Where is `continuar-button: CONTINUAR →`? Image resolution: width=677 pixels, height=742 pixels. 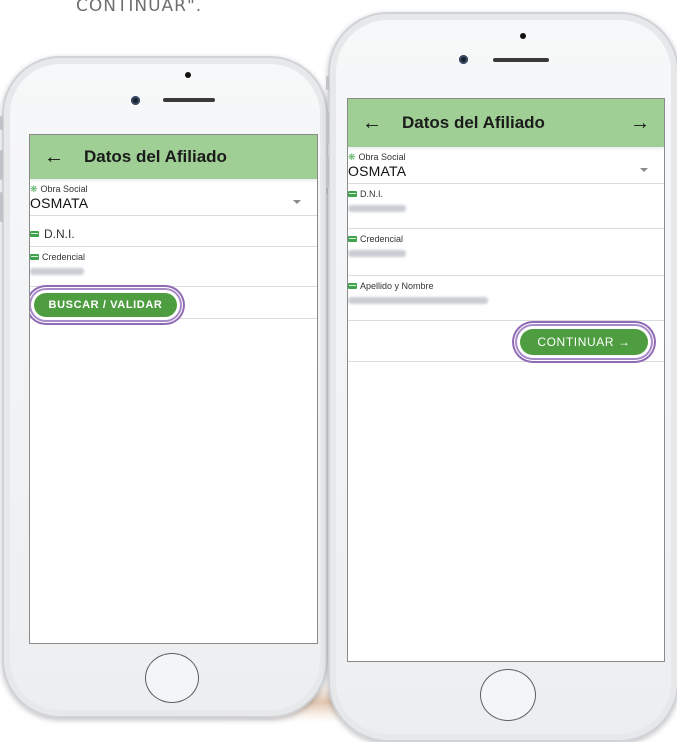 continuar-button: CONTINUAR → is located at coordinates (584, 342).